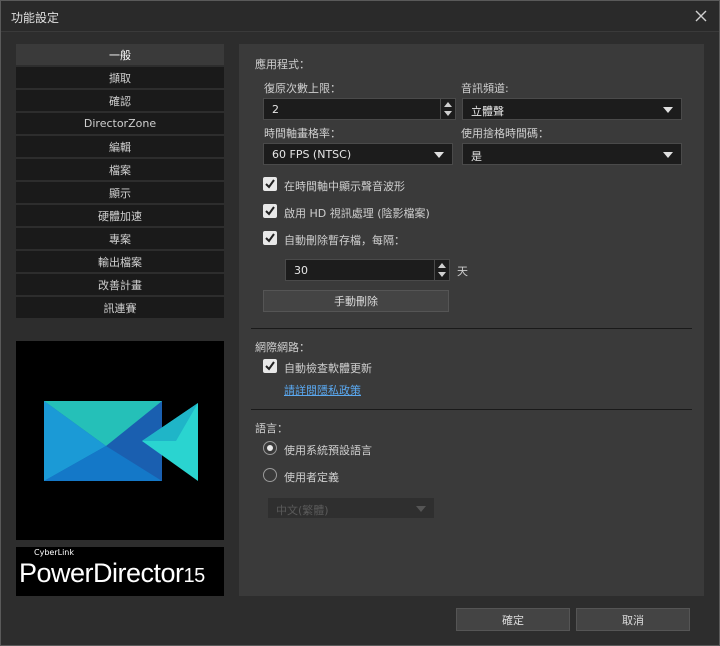  What do you see at coordinates (367, 270) in the screenshot?
I see `days-stepper: 30` at bounding box center [367, 270].